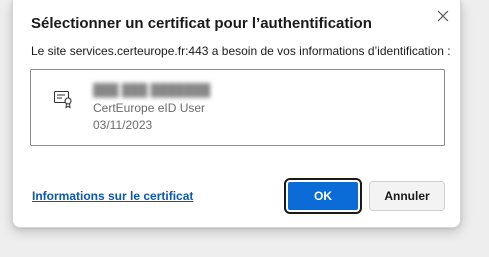 Image resolution: width=489 pixels, height=257 pixels. What do you see at coordinates (407, 196) in the screenshot?
I see `cancel-button: Annuler` at bounding box center [407, 196].